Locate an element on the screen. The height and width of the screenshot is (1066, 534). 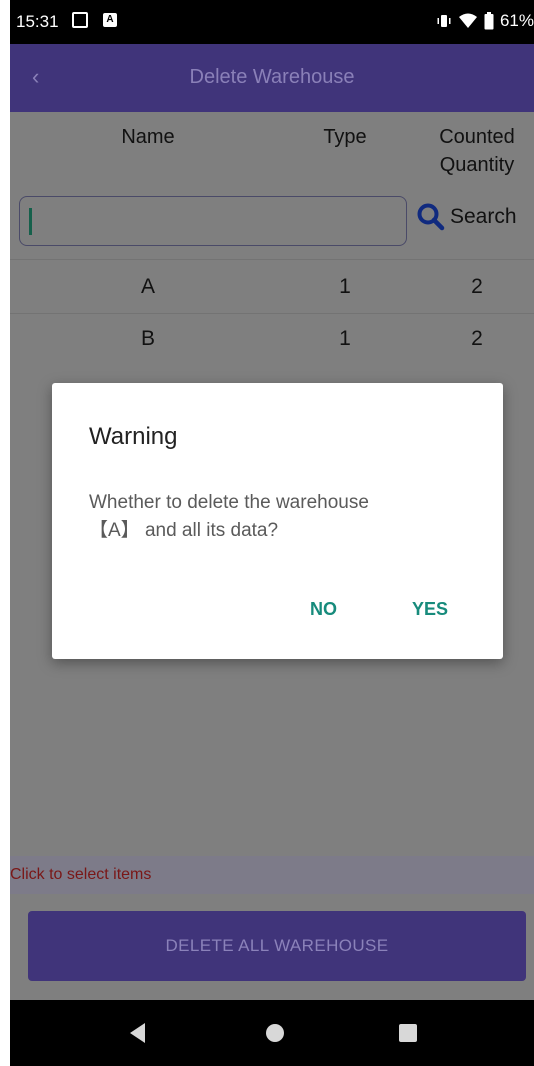
search-button-label: Search is located at coordinates (483, 216).